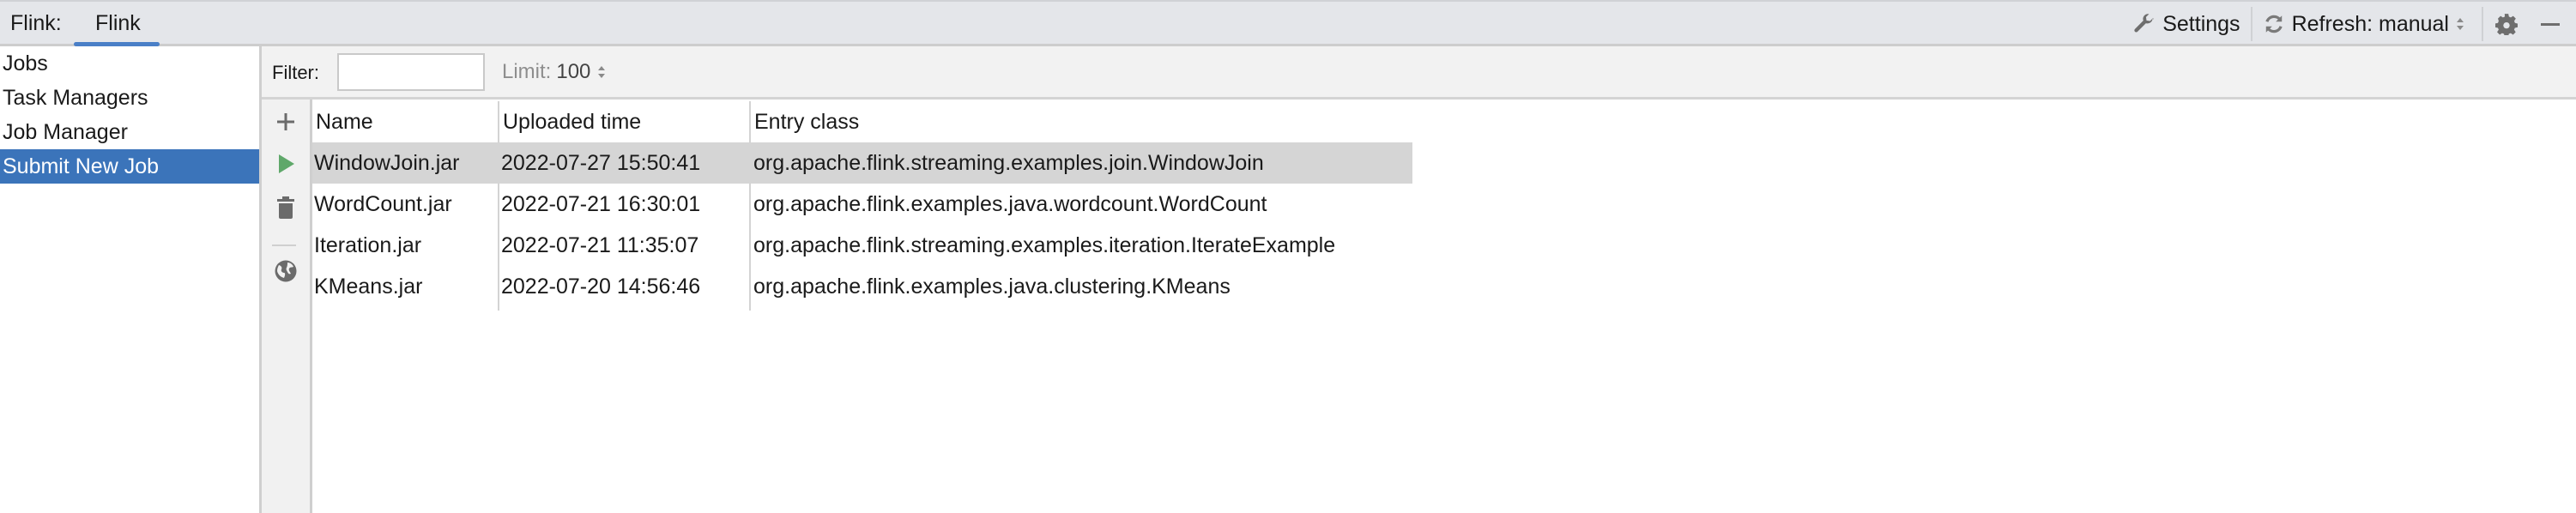  I want to click on open-web-ui-button, so click(286, 271).